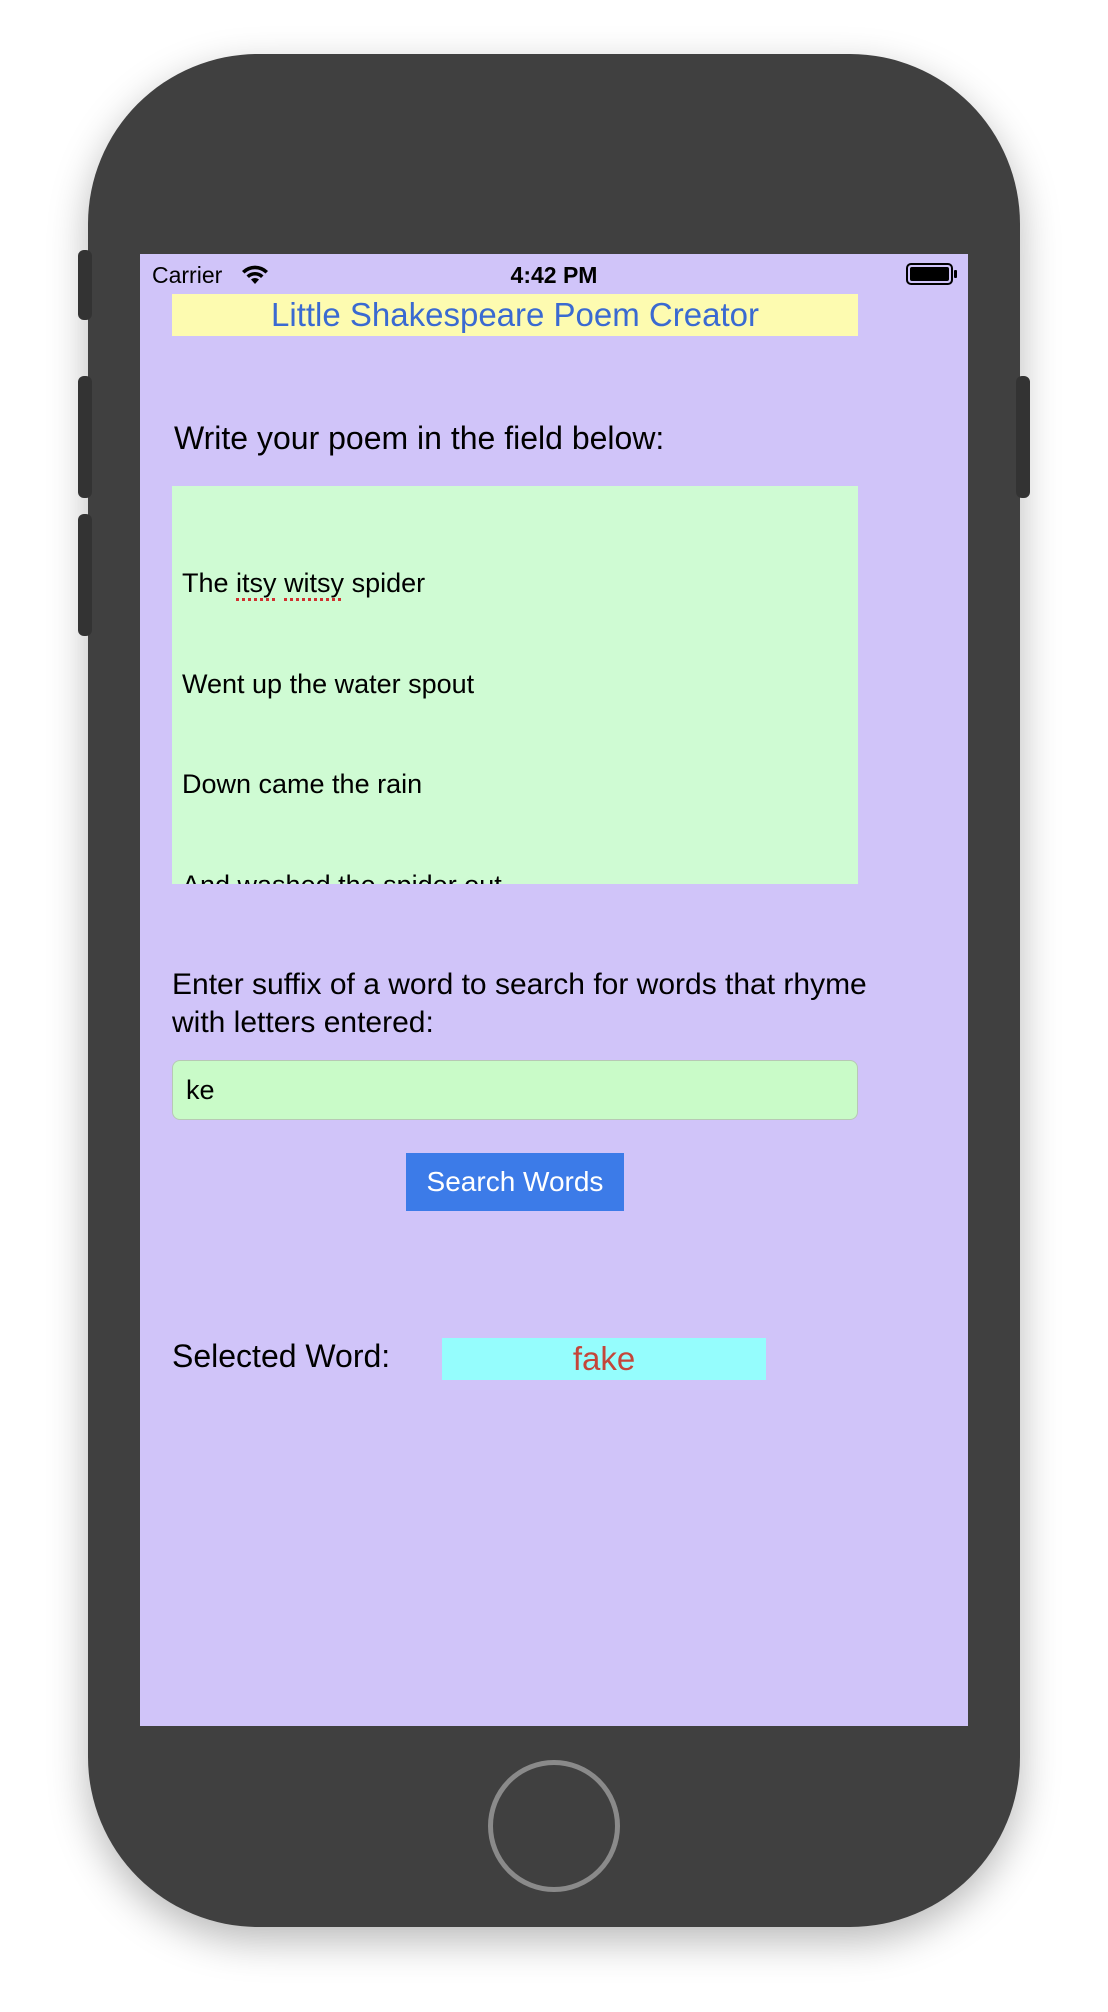  Describe the element at coordinates (256, 583) in the screenshot. I see `misspelled-word: itsy` at that location.